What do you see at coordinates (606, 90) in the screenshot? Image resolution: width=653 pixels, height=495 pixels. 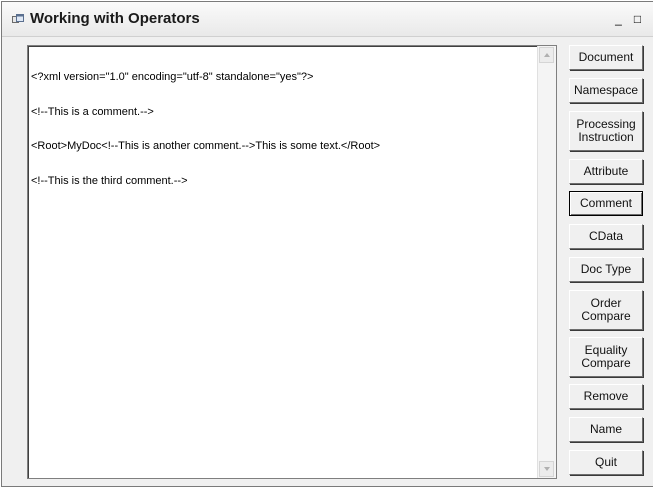 I see `namespace-button: Namespace` at bounding box center [606, 90].